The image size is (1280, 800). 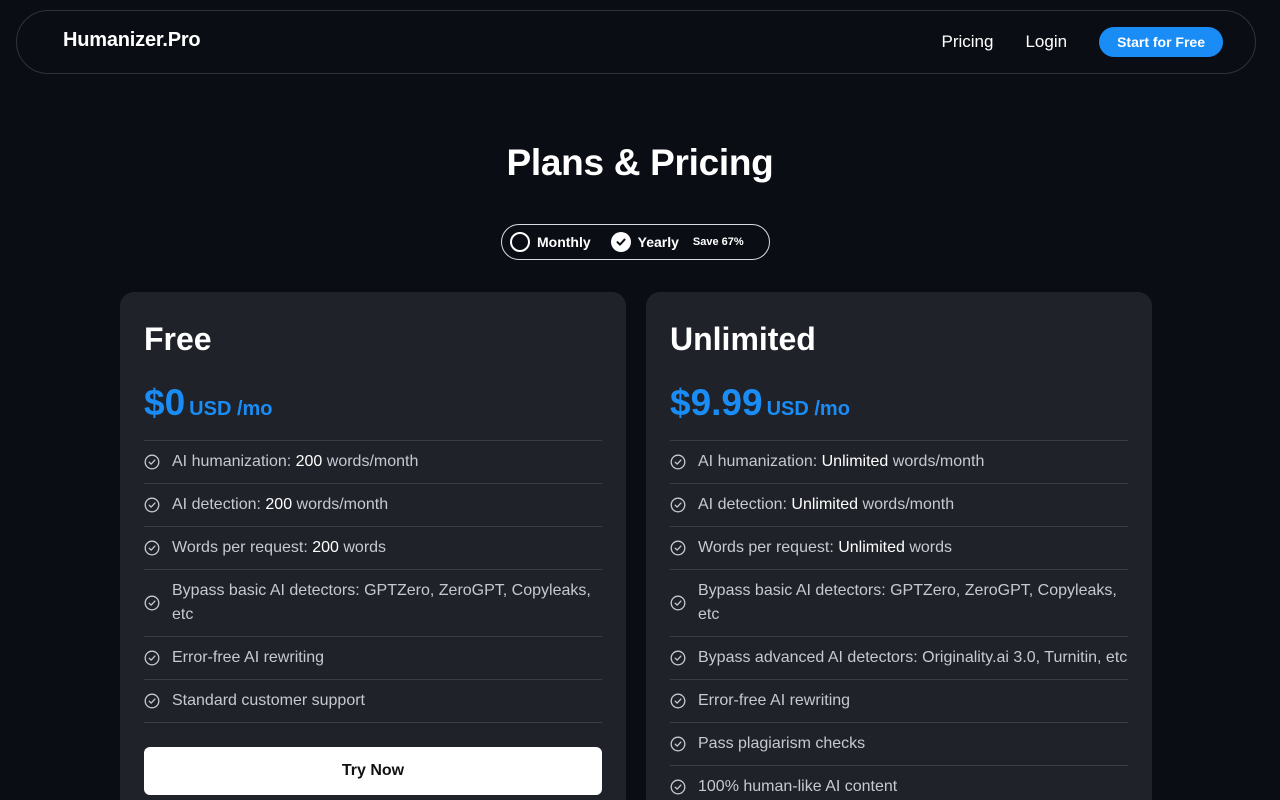 I want to click on feature-item: 100% human-like AI content, so click(x=899, y=783).